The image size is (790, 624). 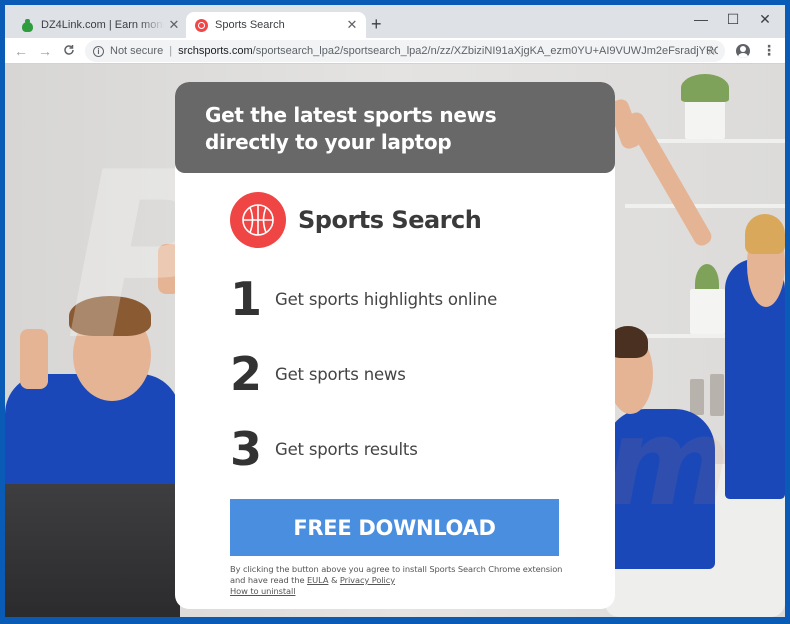 I want to click on info-icon: i, so click(x=98, y=51).